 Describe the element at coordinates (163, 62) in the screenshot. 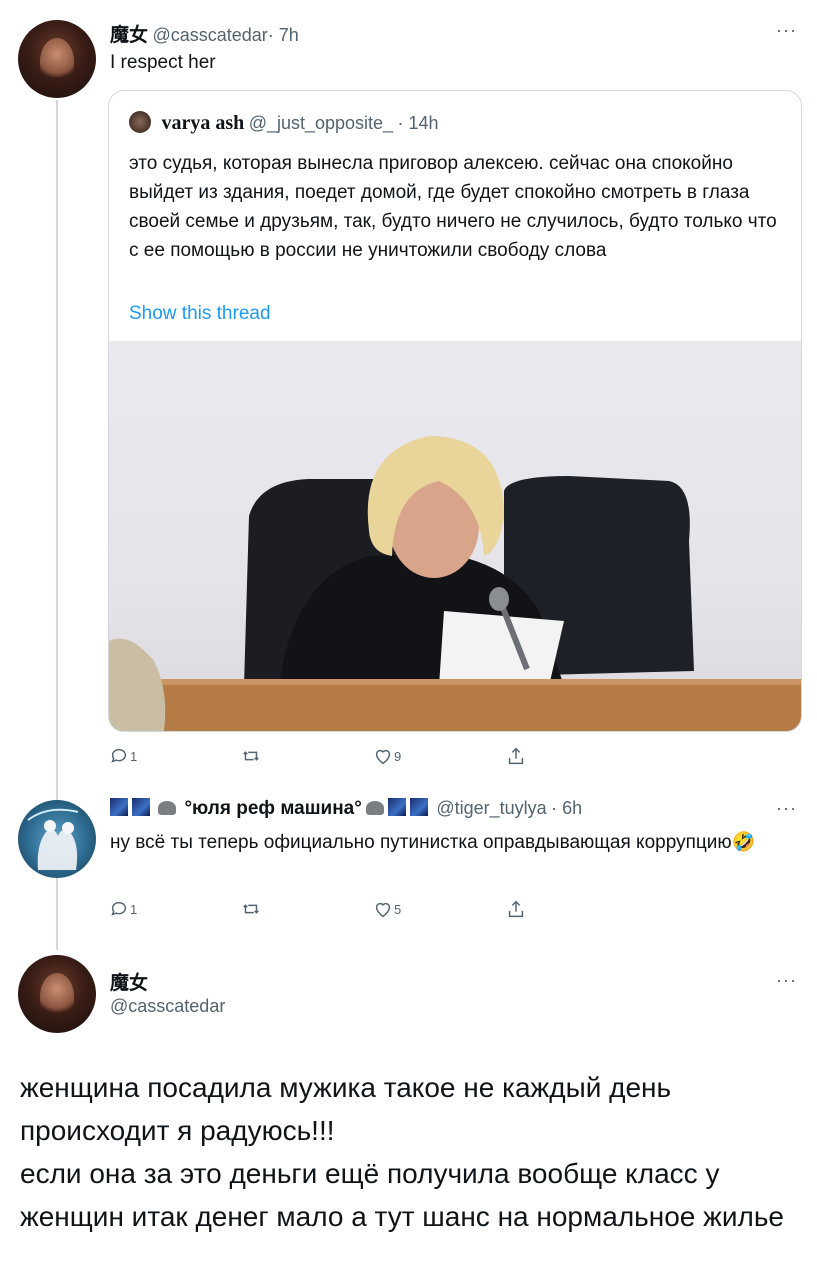

I see `tweet-text: I respect her` at that location.